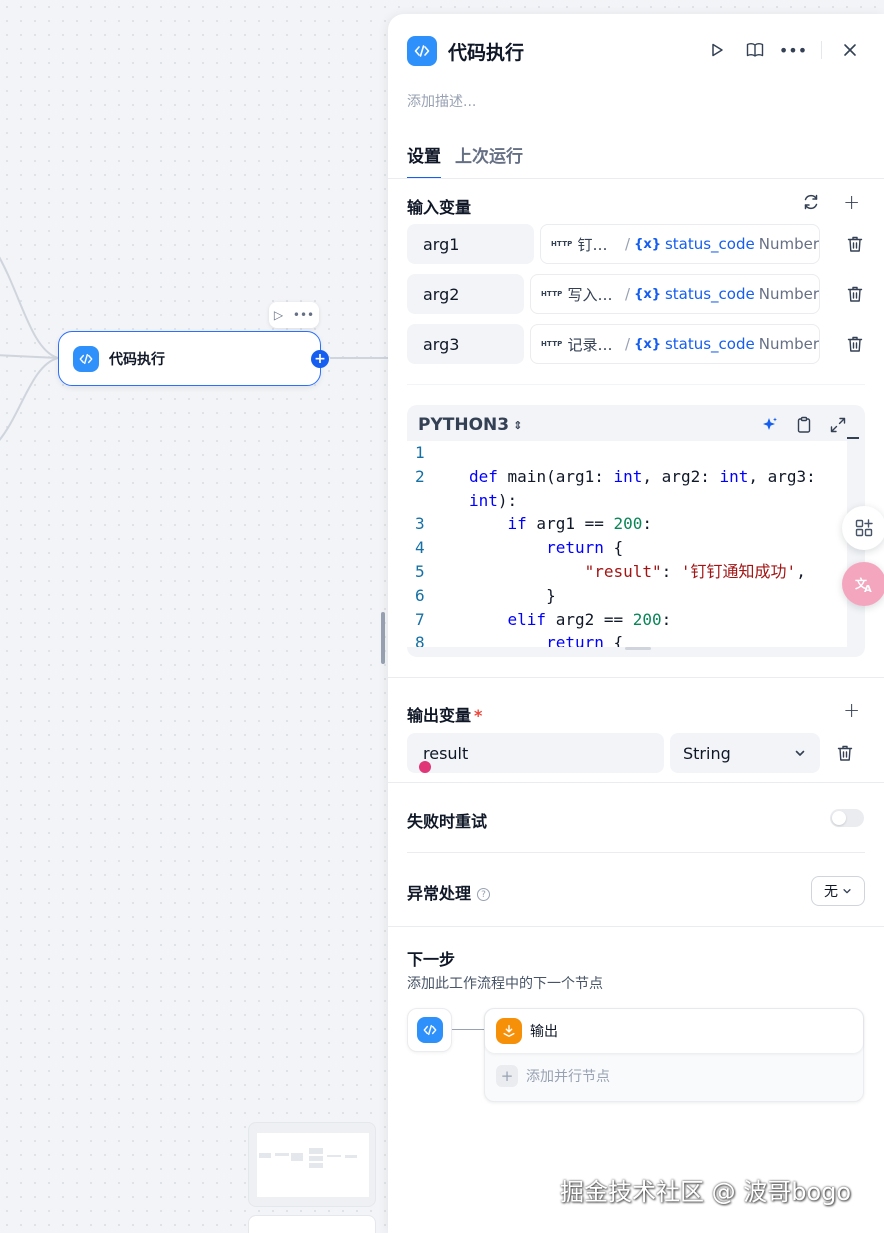 Image resolution: width=884 pixels, height=1233 pixels. I want to click on chevron-down-icon, so click(800, 753).